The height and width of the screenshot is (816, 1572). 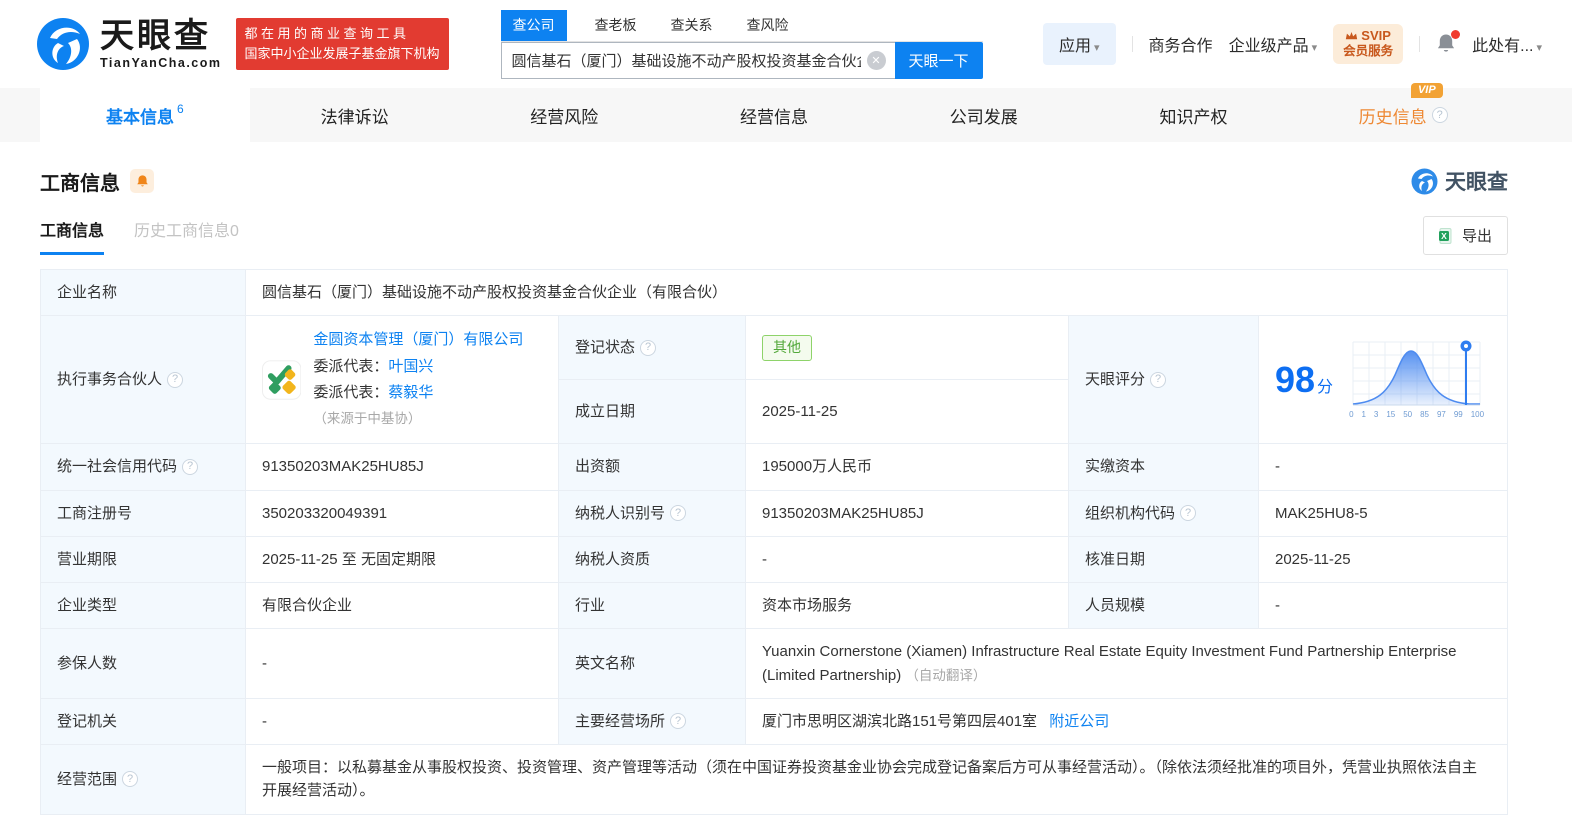 I want to click on svg-text: X, so click(x=1444, y=235).